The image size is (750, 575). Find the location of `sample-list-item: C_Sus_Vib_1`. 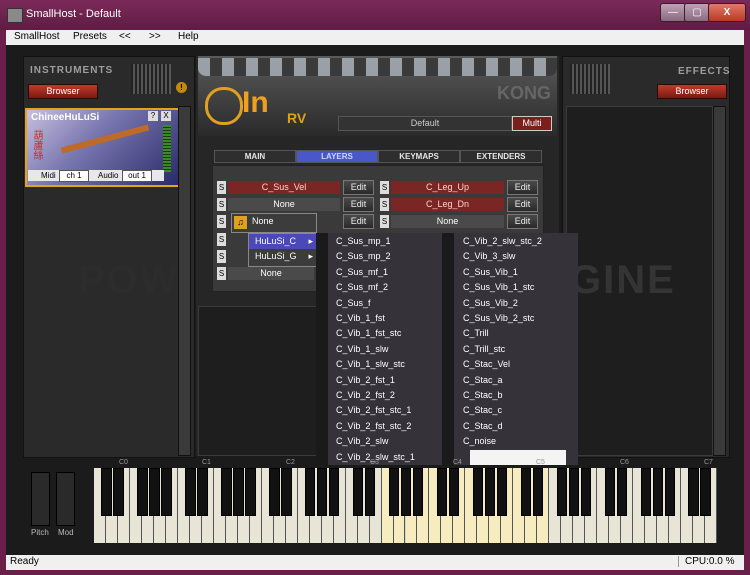

sample-list-item: C_Sus_Vib_1 is located at coordinates (490, 272).